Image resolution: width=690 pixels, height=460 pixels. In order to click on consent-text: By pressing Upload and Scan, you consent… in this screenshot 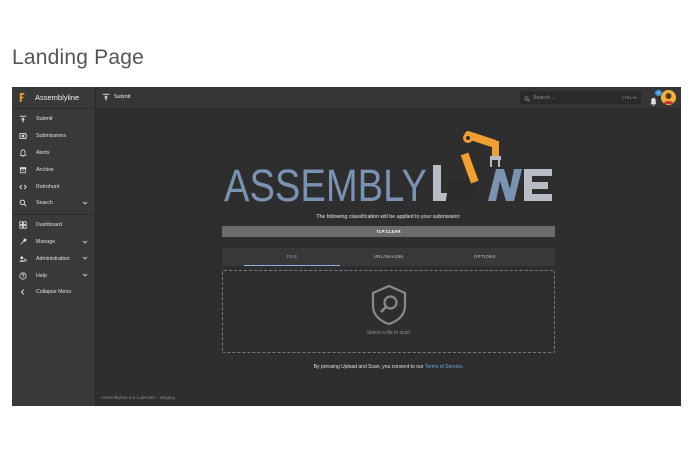, I will do `click(369, 367)`.